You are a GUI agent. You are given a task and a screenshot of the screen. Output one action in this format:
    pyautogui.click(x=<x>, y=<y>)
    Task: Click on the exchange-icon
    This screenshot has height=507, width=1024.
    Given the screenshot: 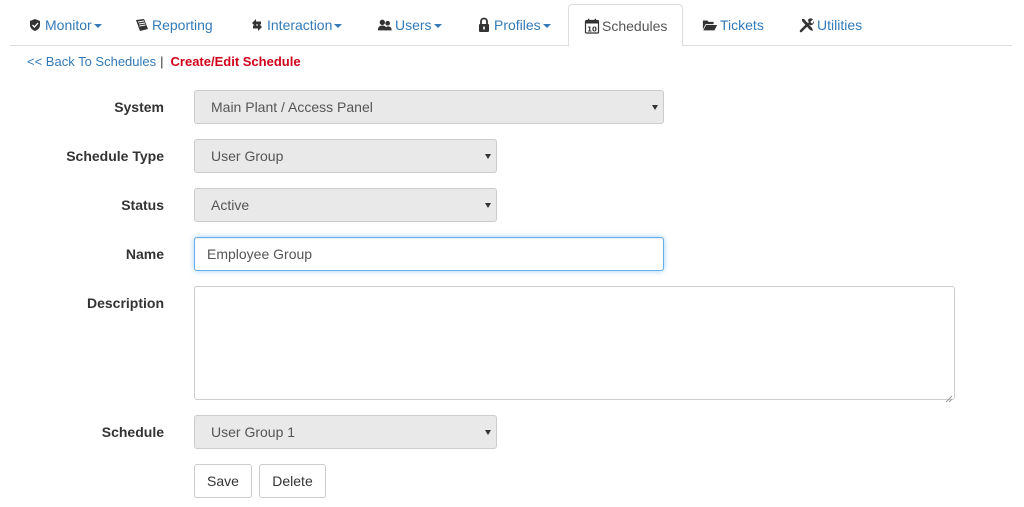 What is the action you would take?
    pyautogui.click(x=257, y=25)
    